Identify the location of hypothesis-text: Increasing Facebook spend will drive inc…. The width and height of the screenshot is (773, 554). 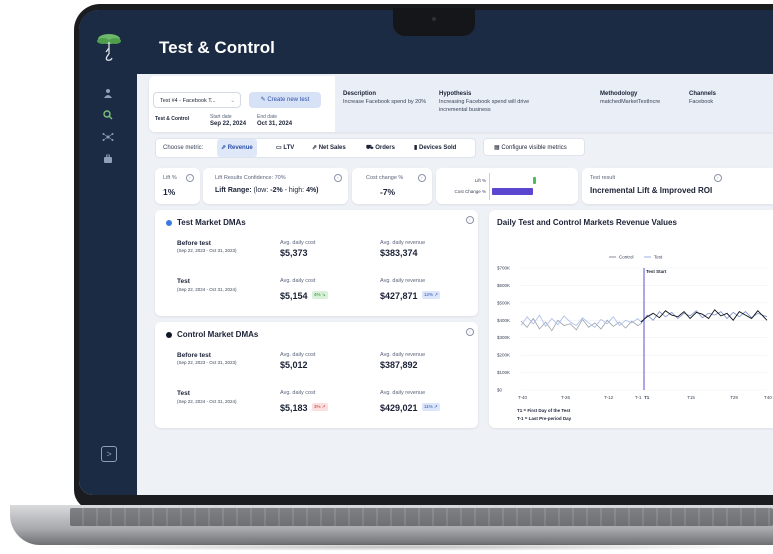
(484, 106).